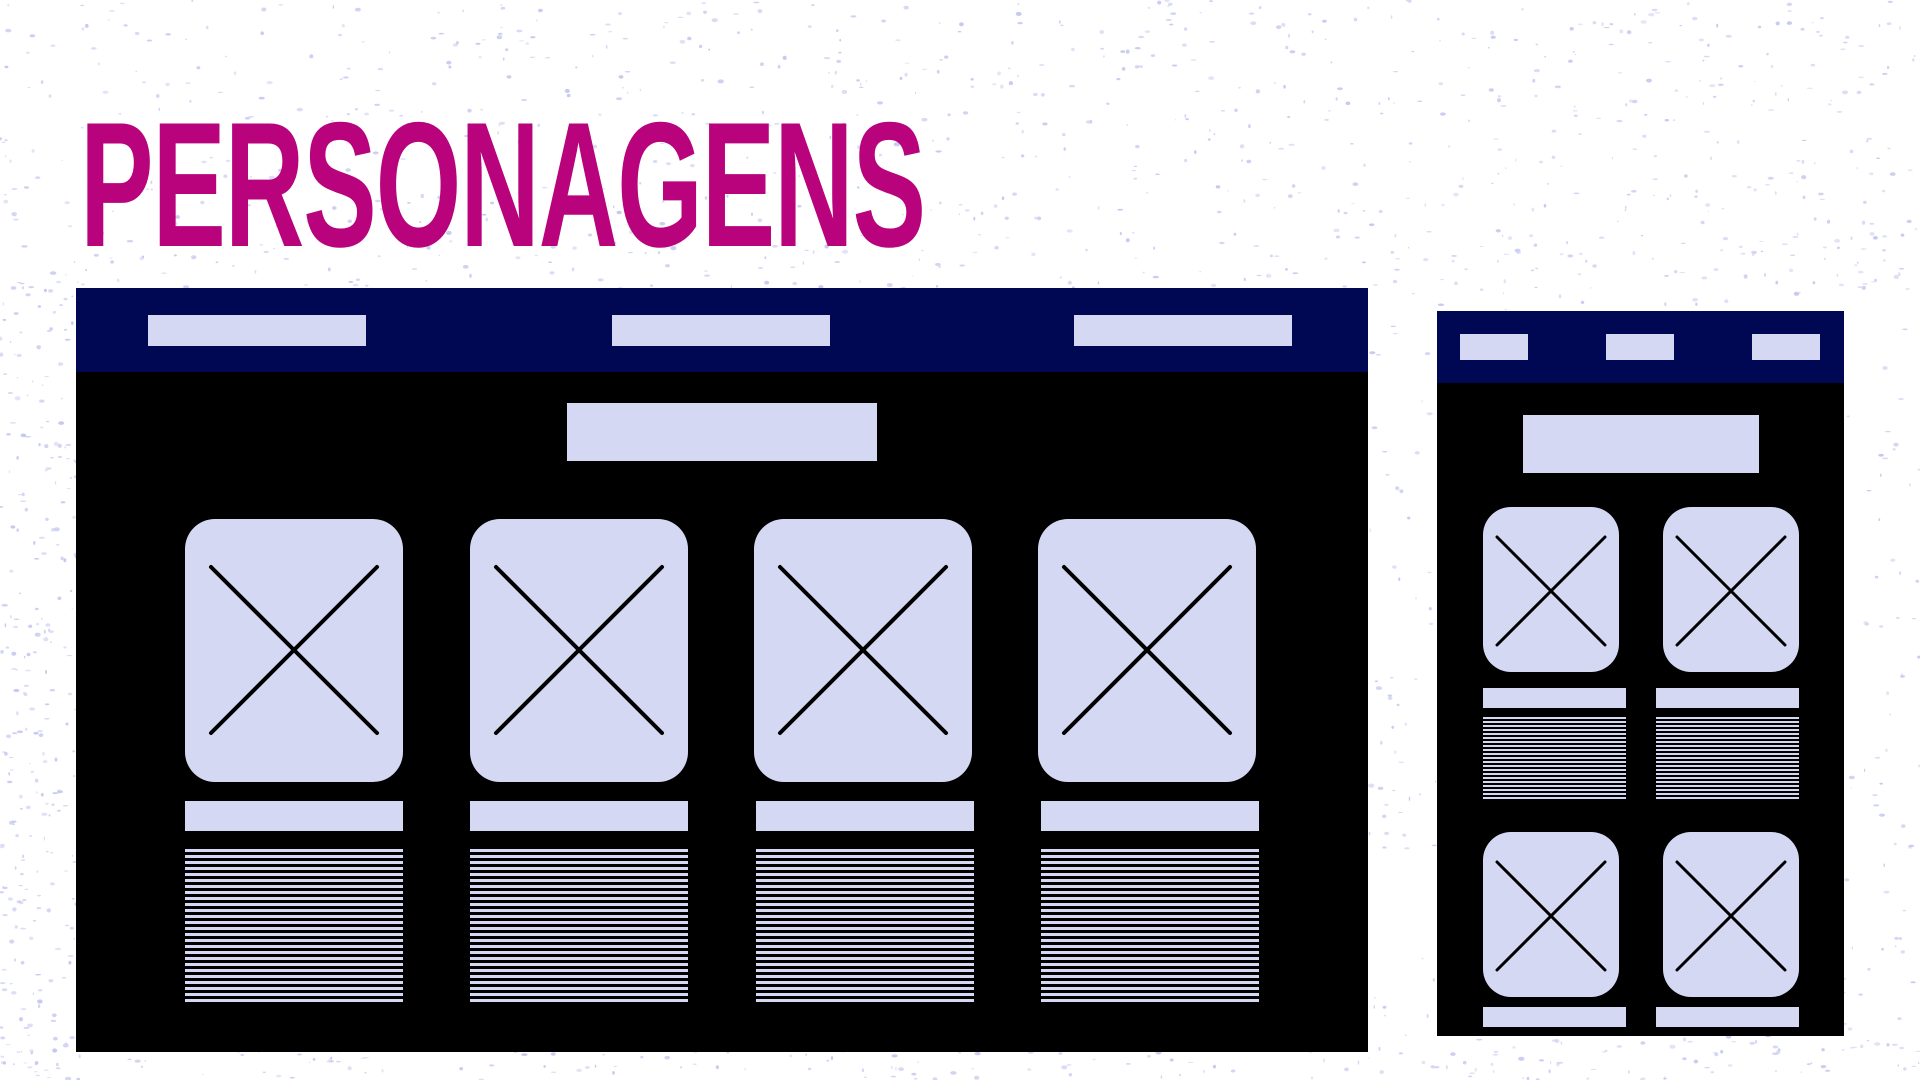  I want to click on desktop-card-image-placeholder, so click(579, 650).